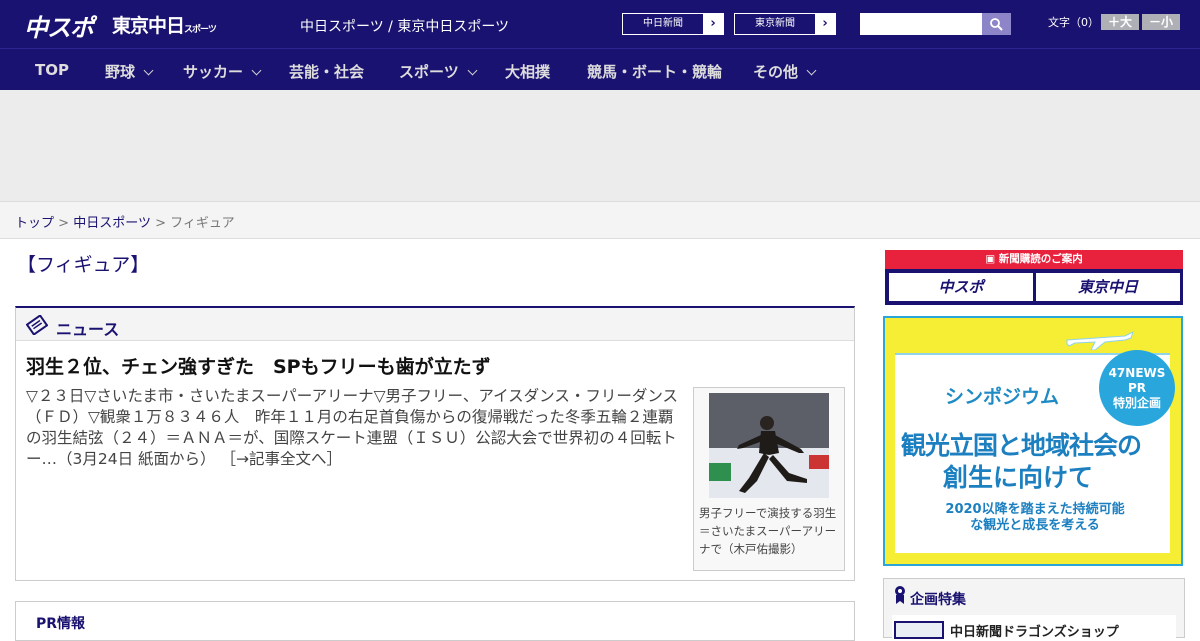 This screenshot has height=641, width=1200. I want to click on feature-item: 中日新聞ドラゴンズショップ, so click(1034, 627).